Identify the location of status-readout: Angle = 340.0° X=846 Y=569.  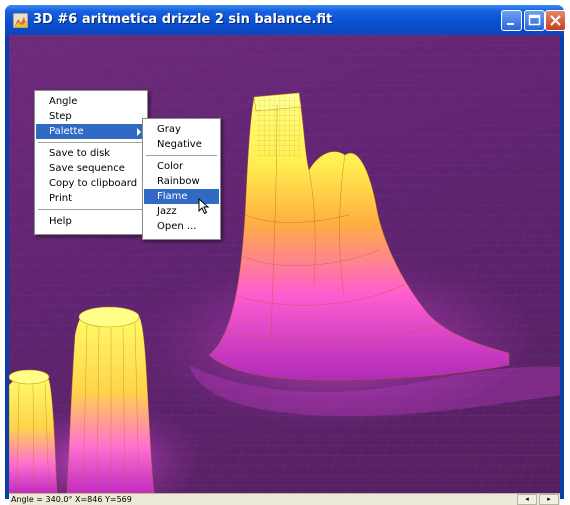
(71, 499).